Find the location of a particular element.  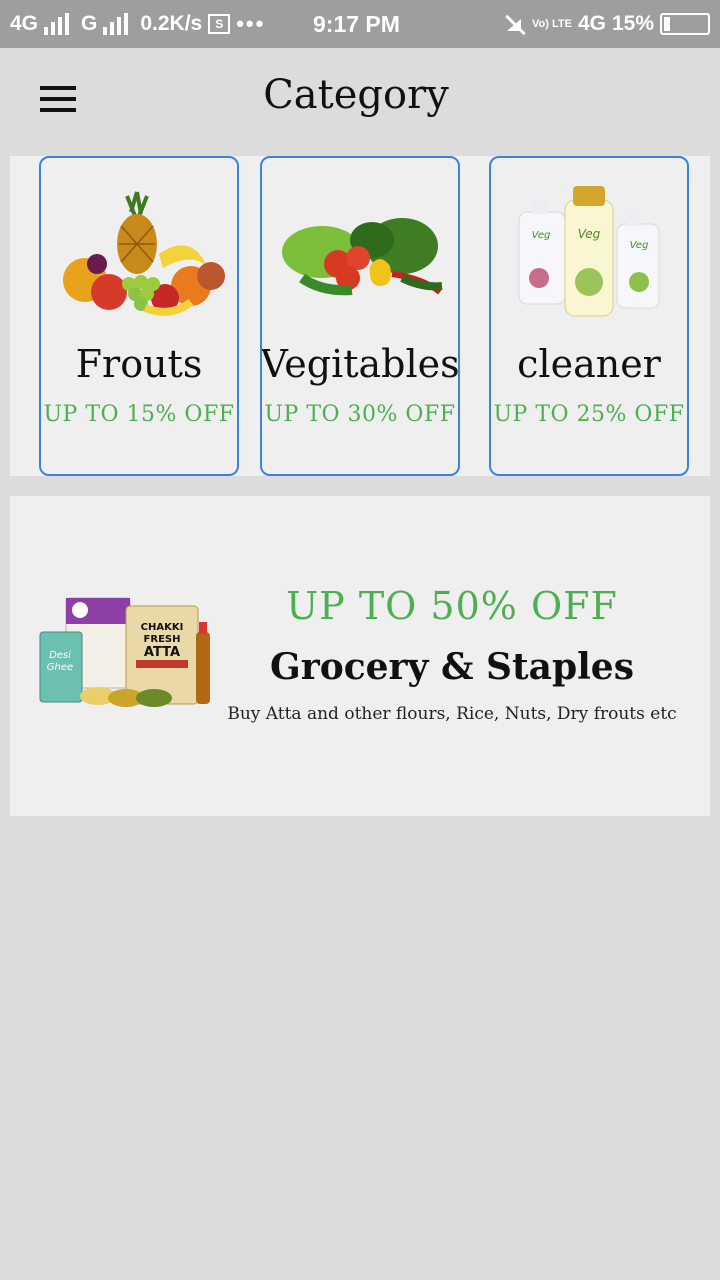

cleaner-bottles-image: Veg Veg Veg is located at coordinates (589, 251).